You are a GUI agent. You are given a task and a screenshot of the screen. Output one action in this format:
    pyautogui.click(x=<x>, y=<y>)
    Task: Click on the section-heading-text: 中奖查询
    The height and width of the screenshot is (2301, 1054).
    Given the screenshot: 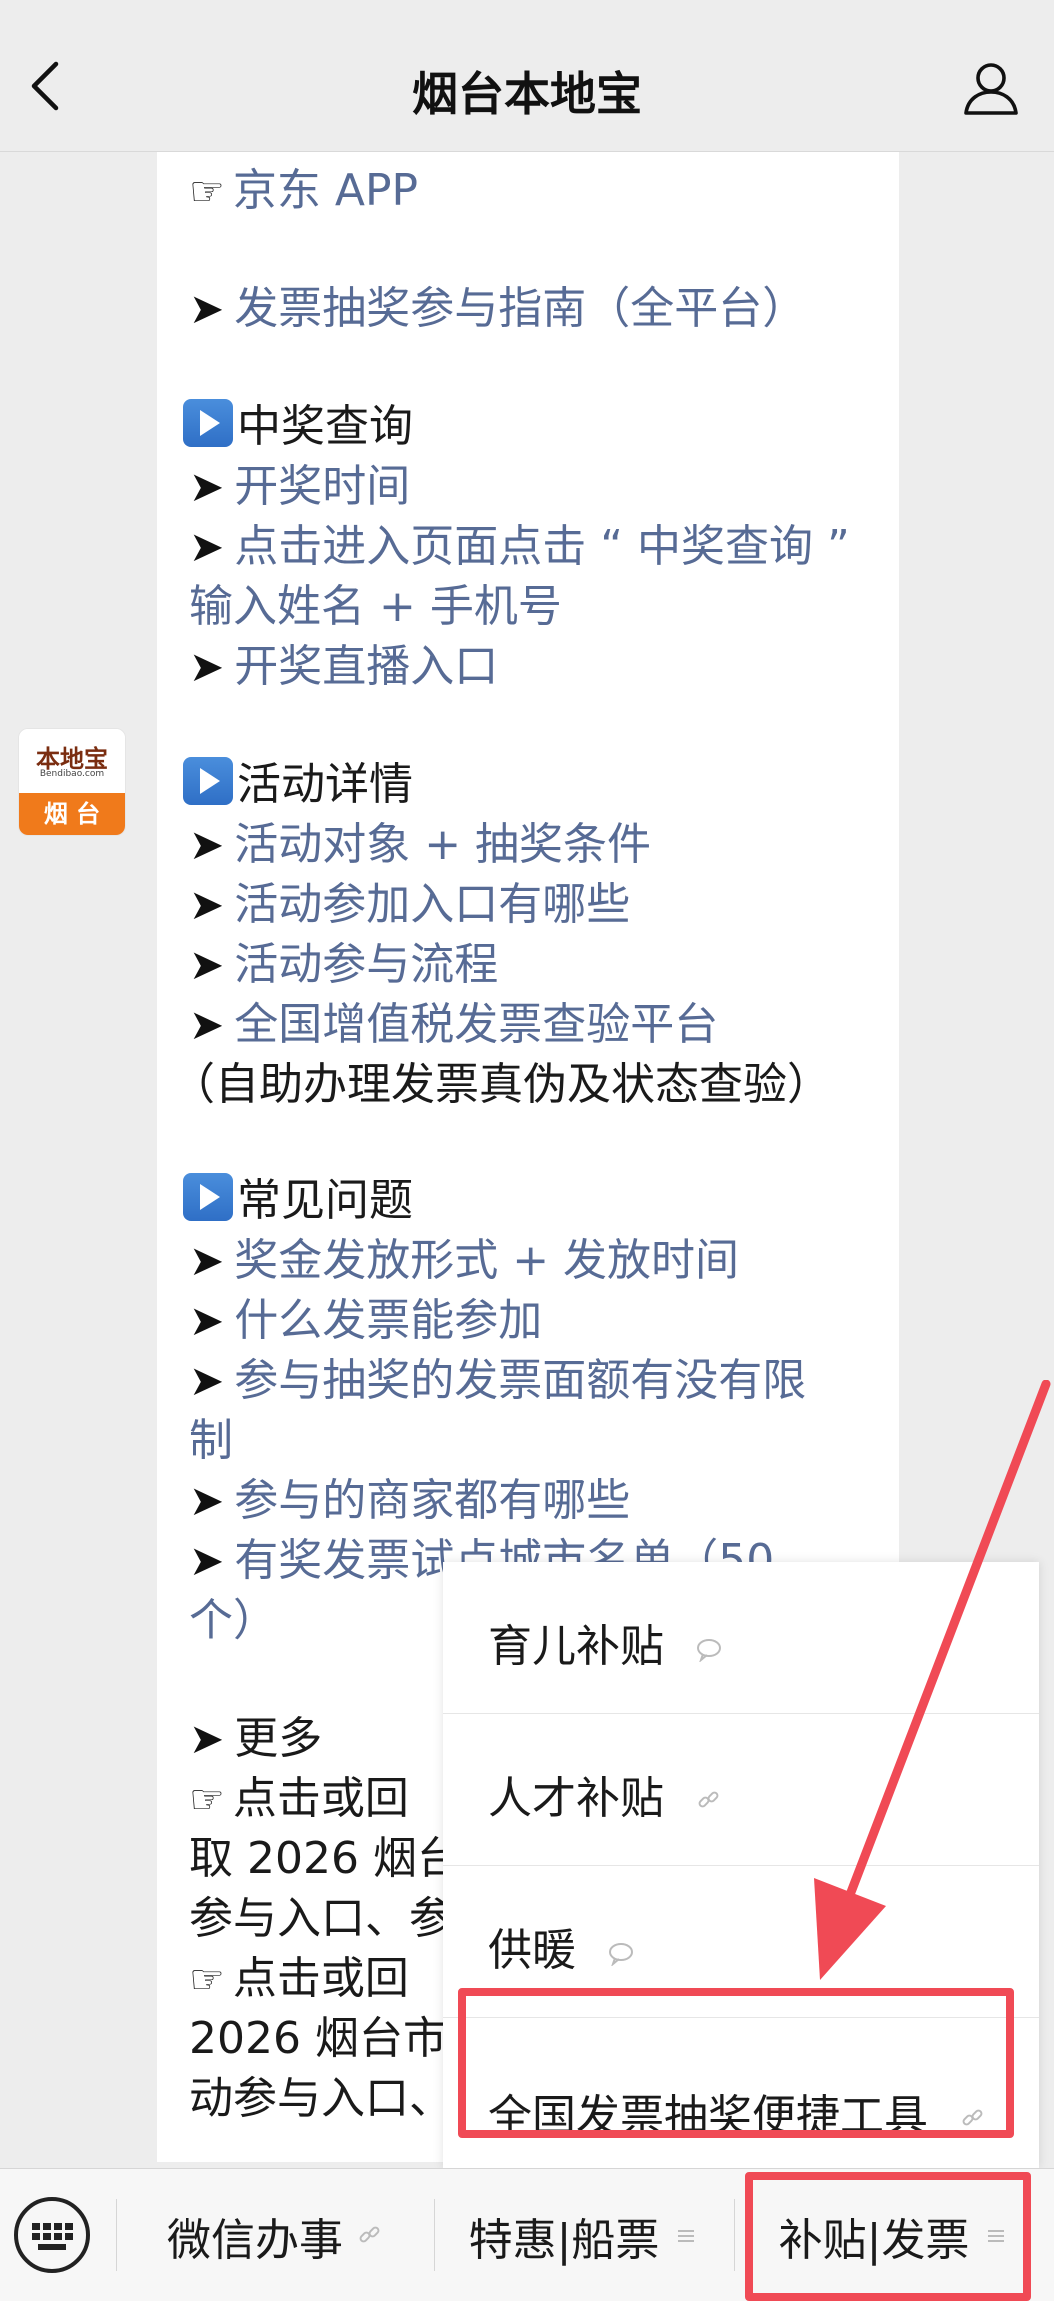 What is the action you would take?
    pyautogui.click(x=325, y=426)
    